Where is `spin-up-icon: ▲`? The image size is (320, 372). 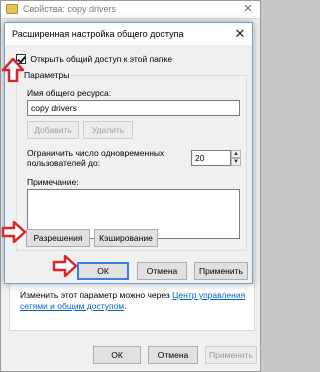
spin-up-icon: ▲ is located at coordinates (236, 154).